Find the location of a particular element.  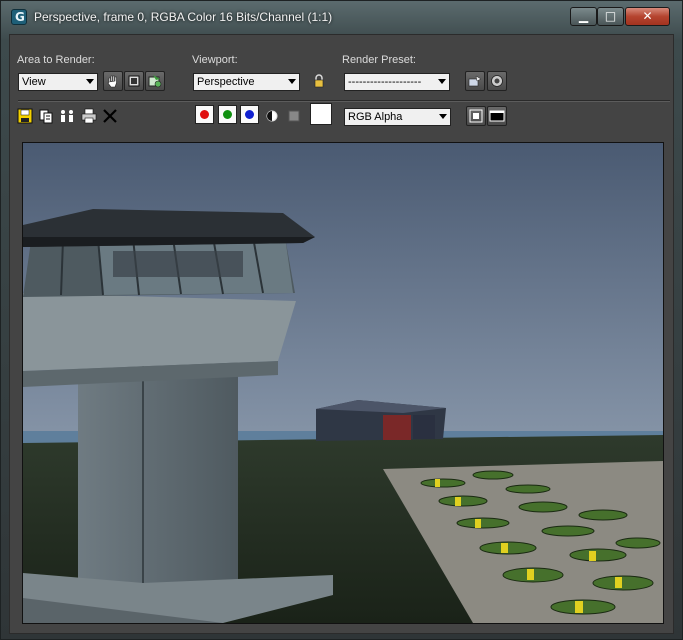

render-setup-button is located at coordinates (497, 81).